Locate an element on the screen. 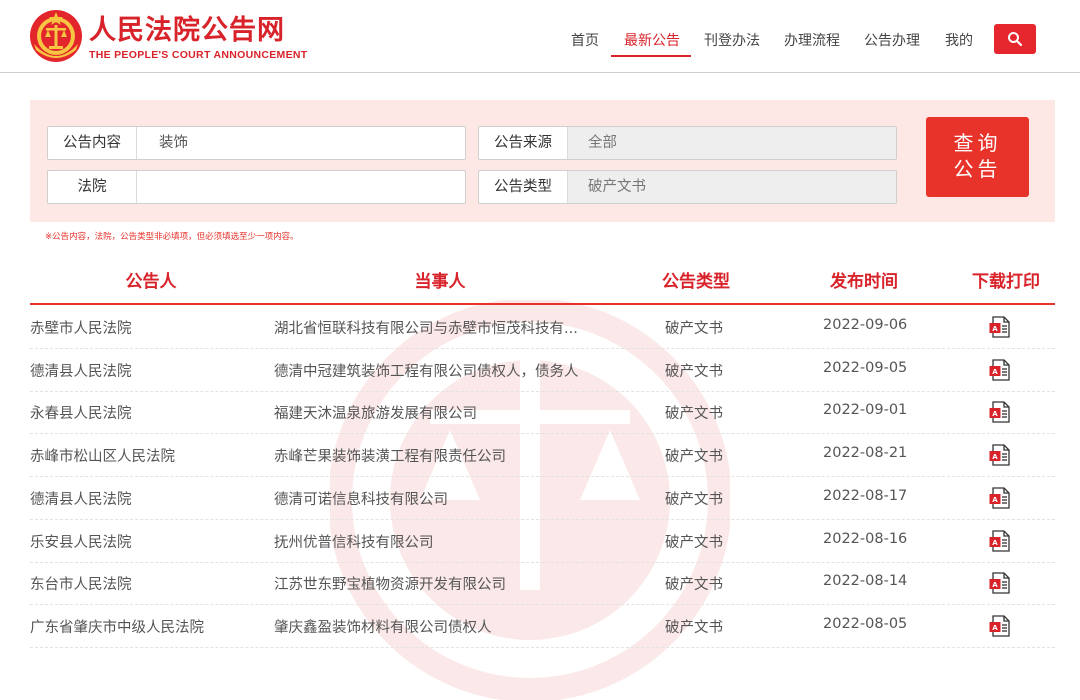 The width and height of the screenshot is (1080, 700). site-title: 人民法院公告网 is located at coordinates (187, 27).